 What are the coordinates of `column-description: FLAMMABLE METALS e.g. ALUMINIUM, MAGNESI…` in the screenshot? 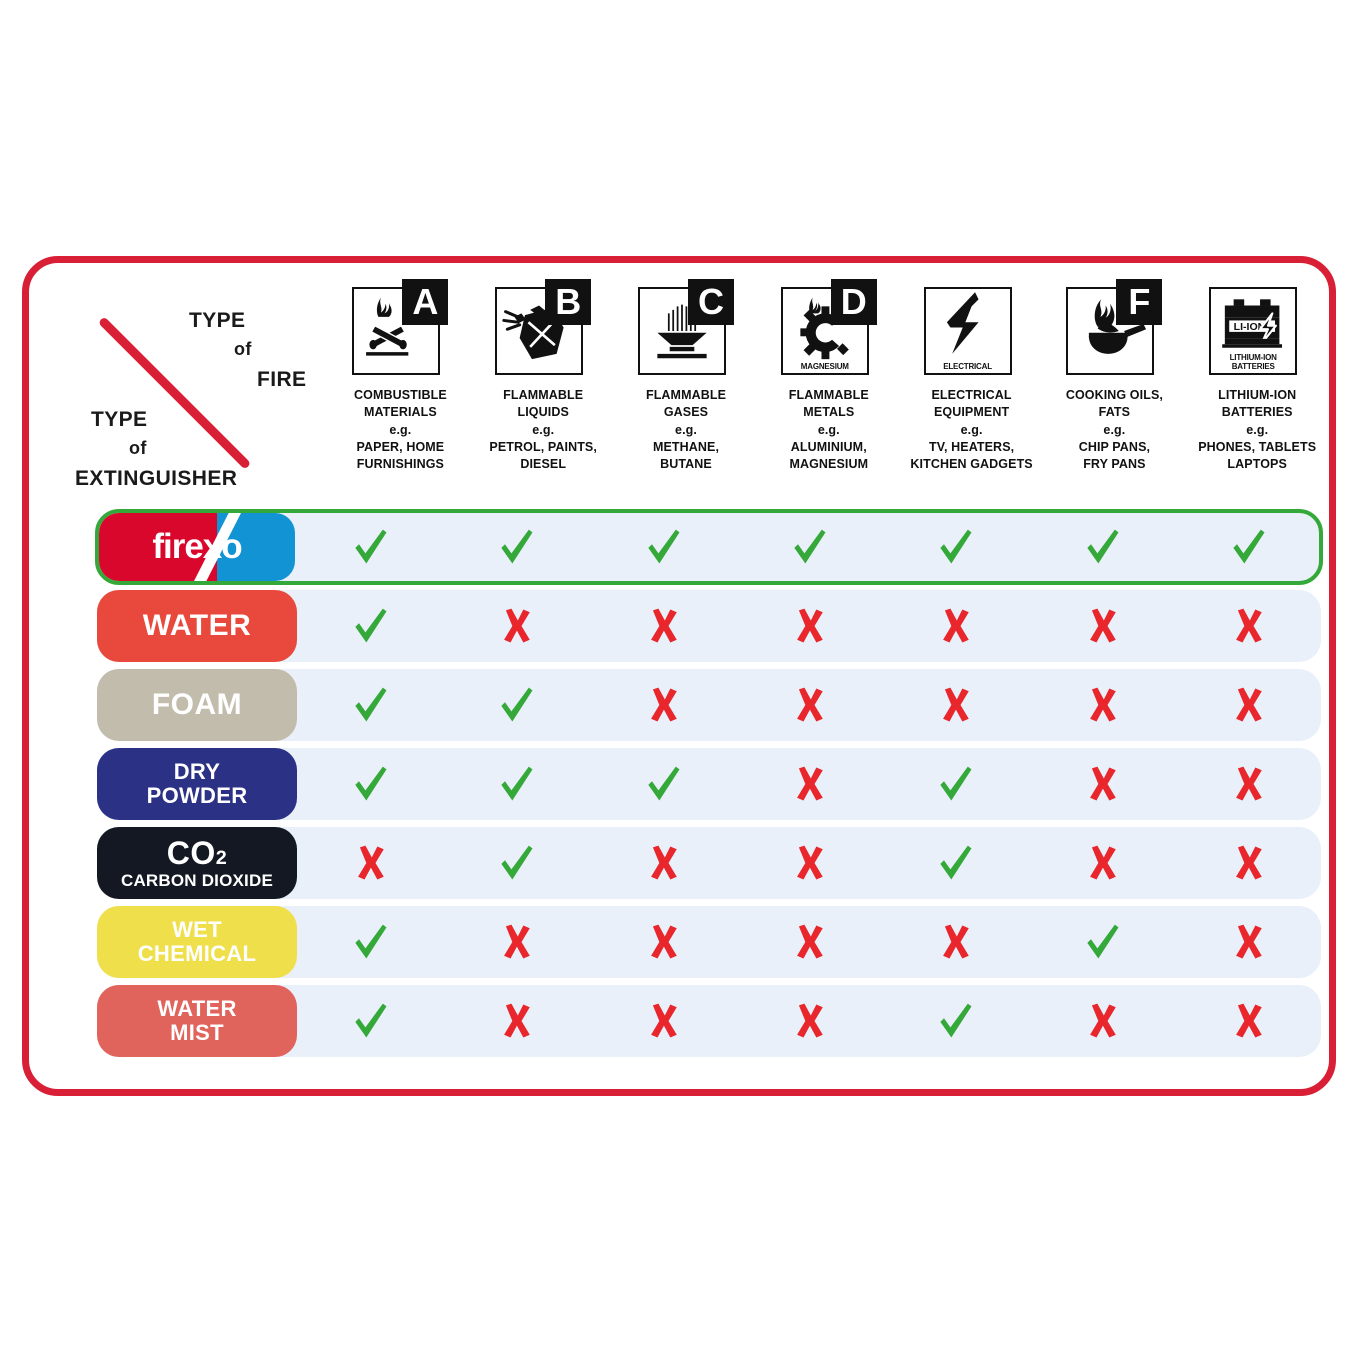 It's located at (828, 429).